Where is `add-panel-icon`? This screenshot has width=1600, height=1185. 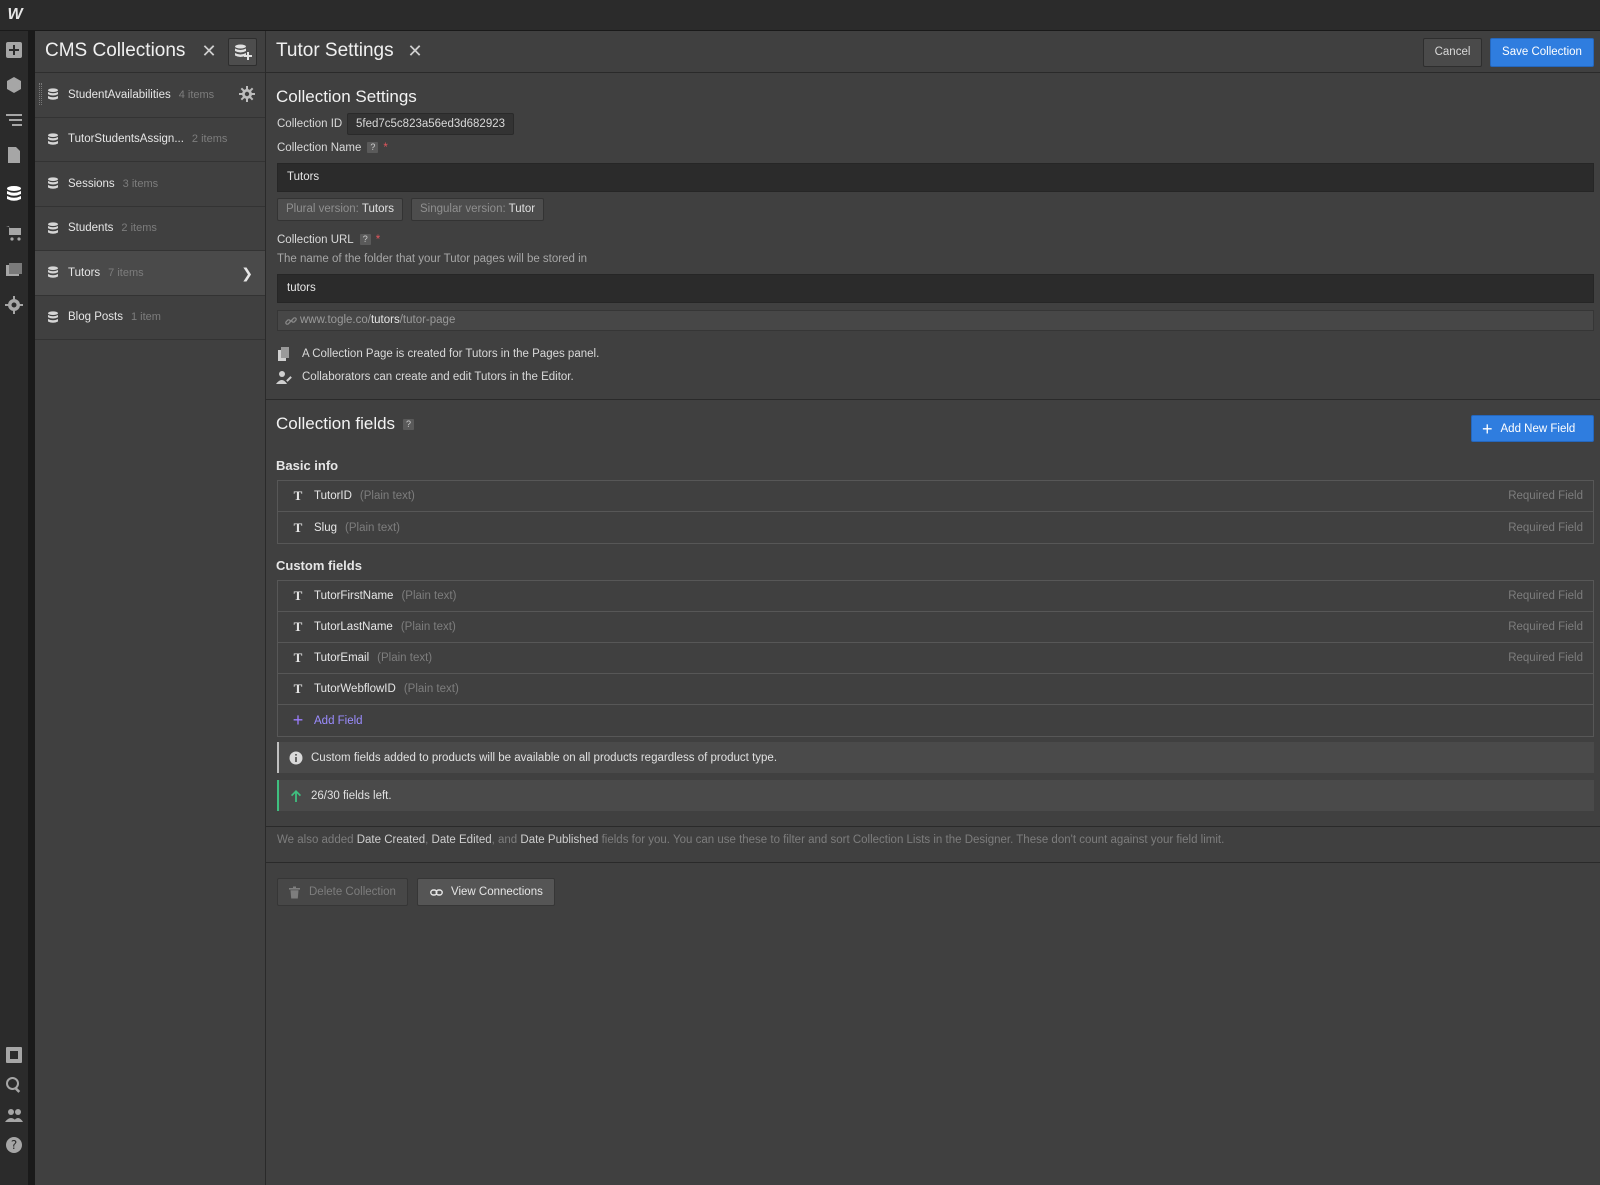 add-panel-icon is located at coordinates (14, 50).